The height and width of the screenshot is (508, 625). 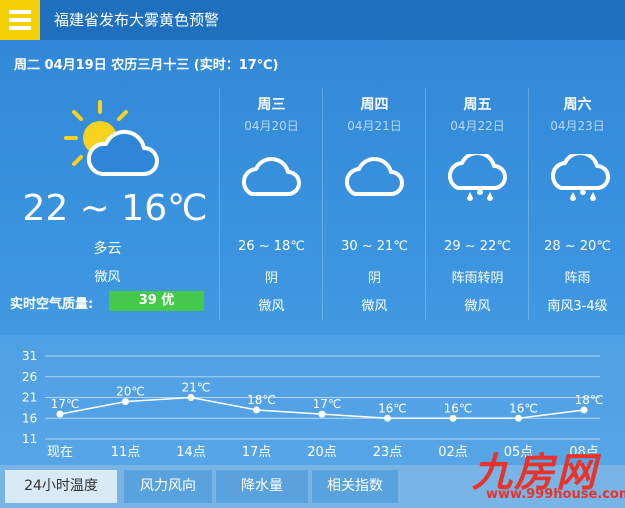 What do you see at coordinates (577, 105) in the screenshot?
I see `forecast-day-name: 周六` at bounding box center [577, 105].